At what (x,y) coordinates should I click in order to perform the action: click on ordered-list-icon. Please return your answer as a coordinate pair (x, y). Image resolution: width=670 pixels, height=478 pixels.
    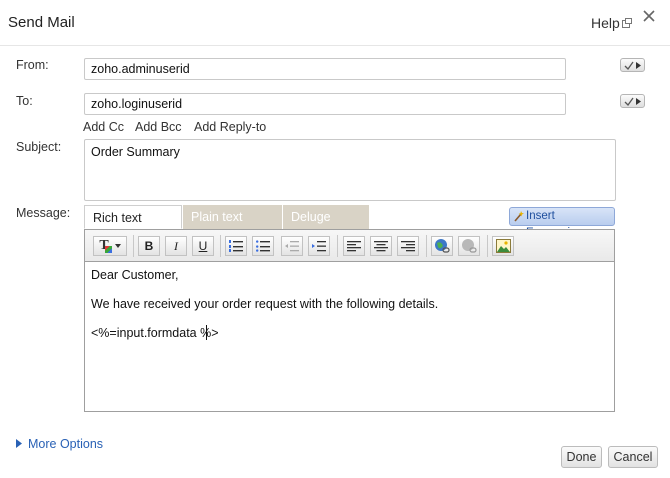
    Looking at the image, I should click on (236, 246).